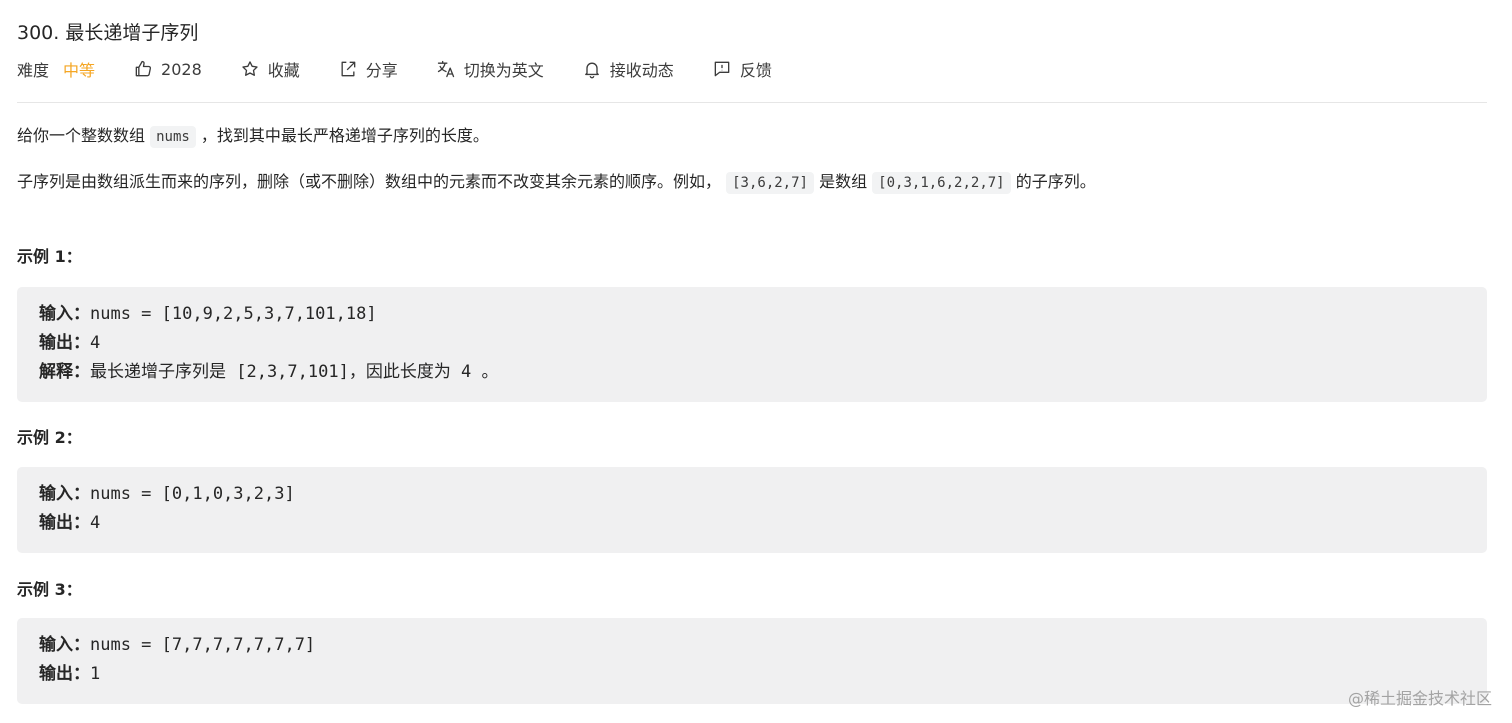 The height and width of the screenshot is (723, 1512). What do you see at coordinates (752, 674) in the screenshot?
I see `example-output-line: 输出：1` at bounding box center [752, 674].